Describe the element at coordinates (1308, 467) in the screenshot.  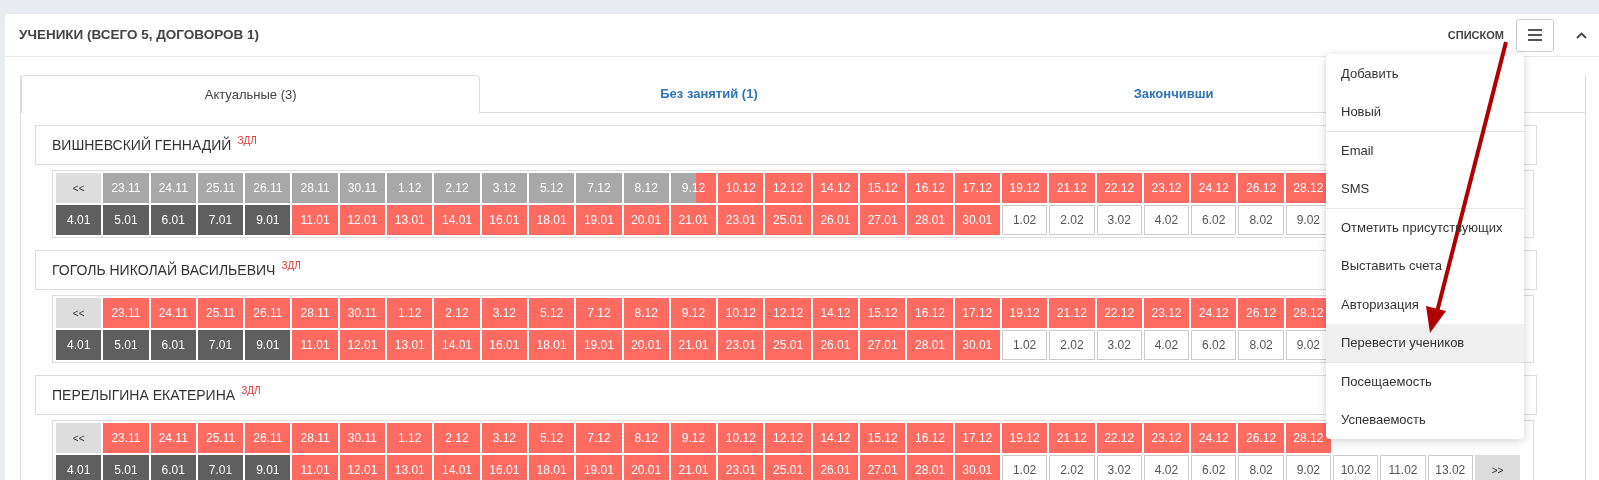
I see `date-cell: 9.02` at that location.